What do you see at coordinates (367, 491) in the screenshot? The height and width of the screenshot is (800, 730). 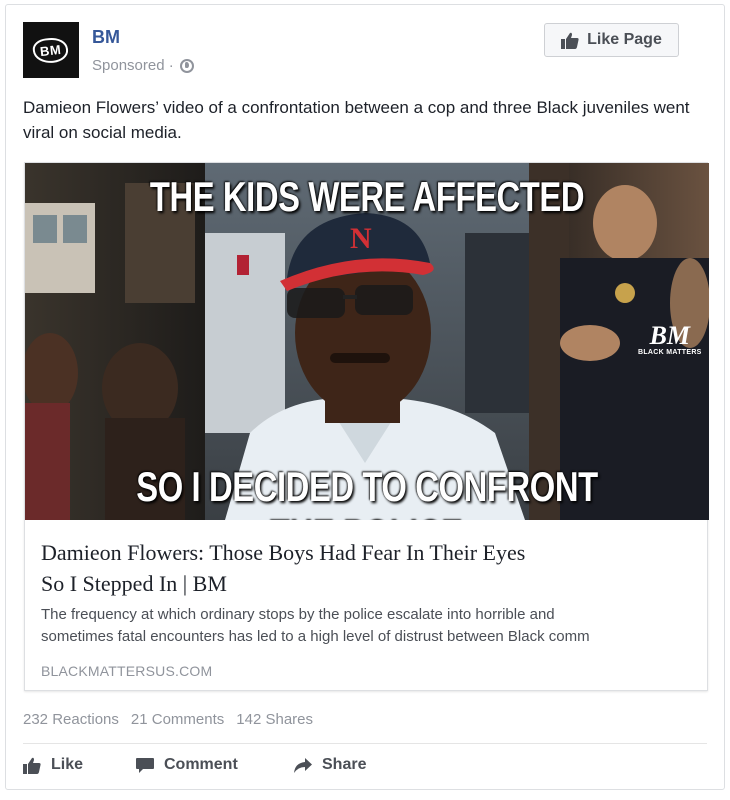 I see `image-bottom-caption: SO I DECIDED TO CONFRONT THE POLICE` at bounding box center [367, 491].